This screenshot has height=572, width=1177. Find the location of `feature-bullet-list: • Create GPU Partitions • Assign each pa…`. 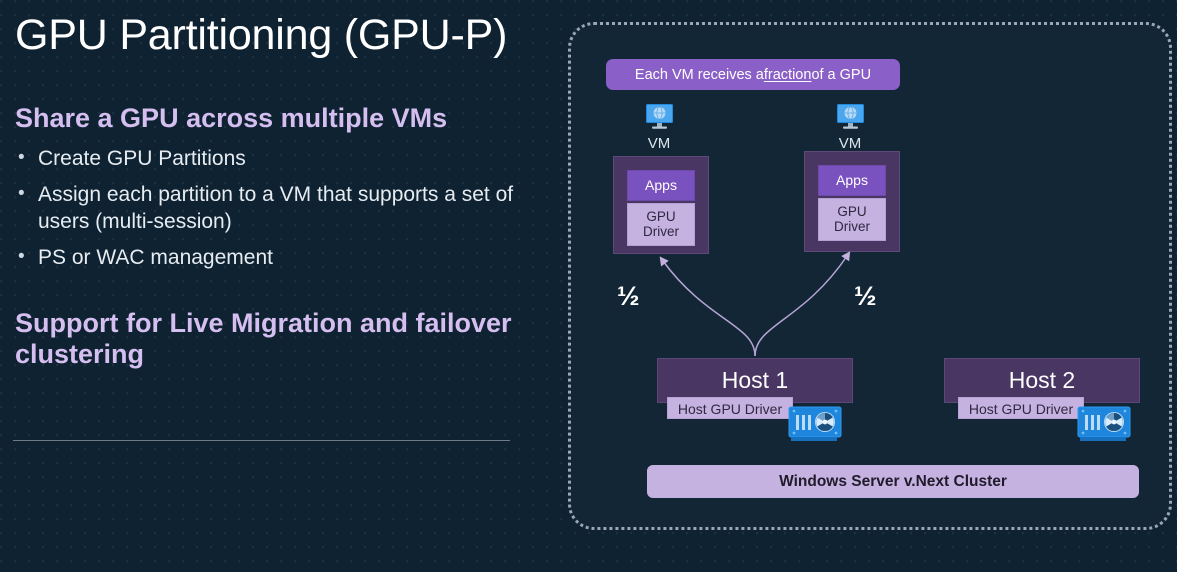

feature-bullet-list: • Create GPU Partitions • Assign each pa… is located at coordinates (280, 208).